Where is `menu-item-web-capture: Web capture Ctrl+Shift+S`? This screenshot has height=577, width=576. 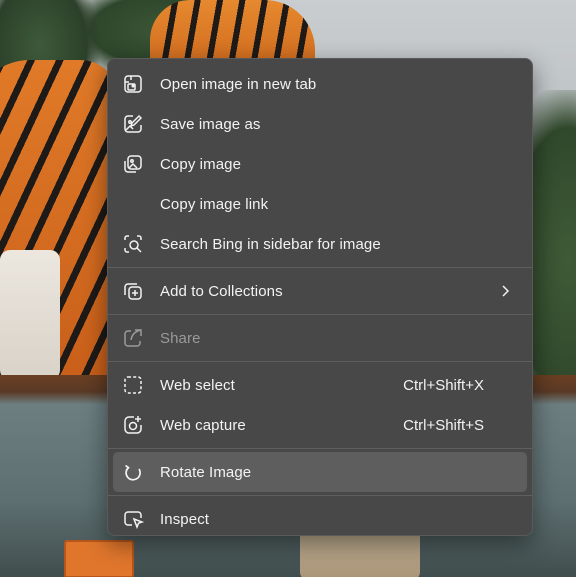 menu-item-web-capture: Web capture Ctrl+Shift+S is located at coordinates (320, 425).